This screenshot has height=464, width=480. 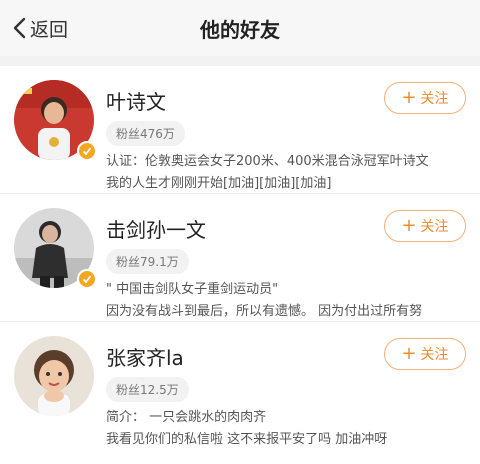 I want to click on friend-description: 简介： 一只会跳水的肉肉齐 我看见你们的私信啦 这不来报平安了吗 加油冲呀, so click(x=288, y=429).